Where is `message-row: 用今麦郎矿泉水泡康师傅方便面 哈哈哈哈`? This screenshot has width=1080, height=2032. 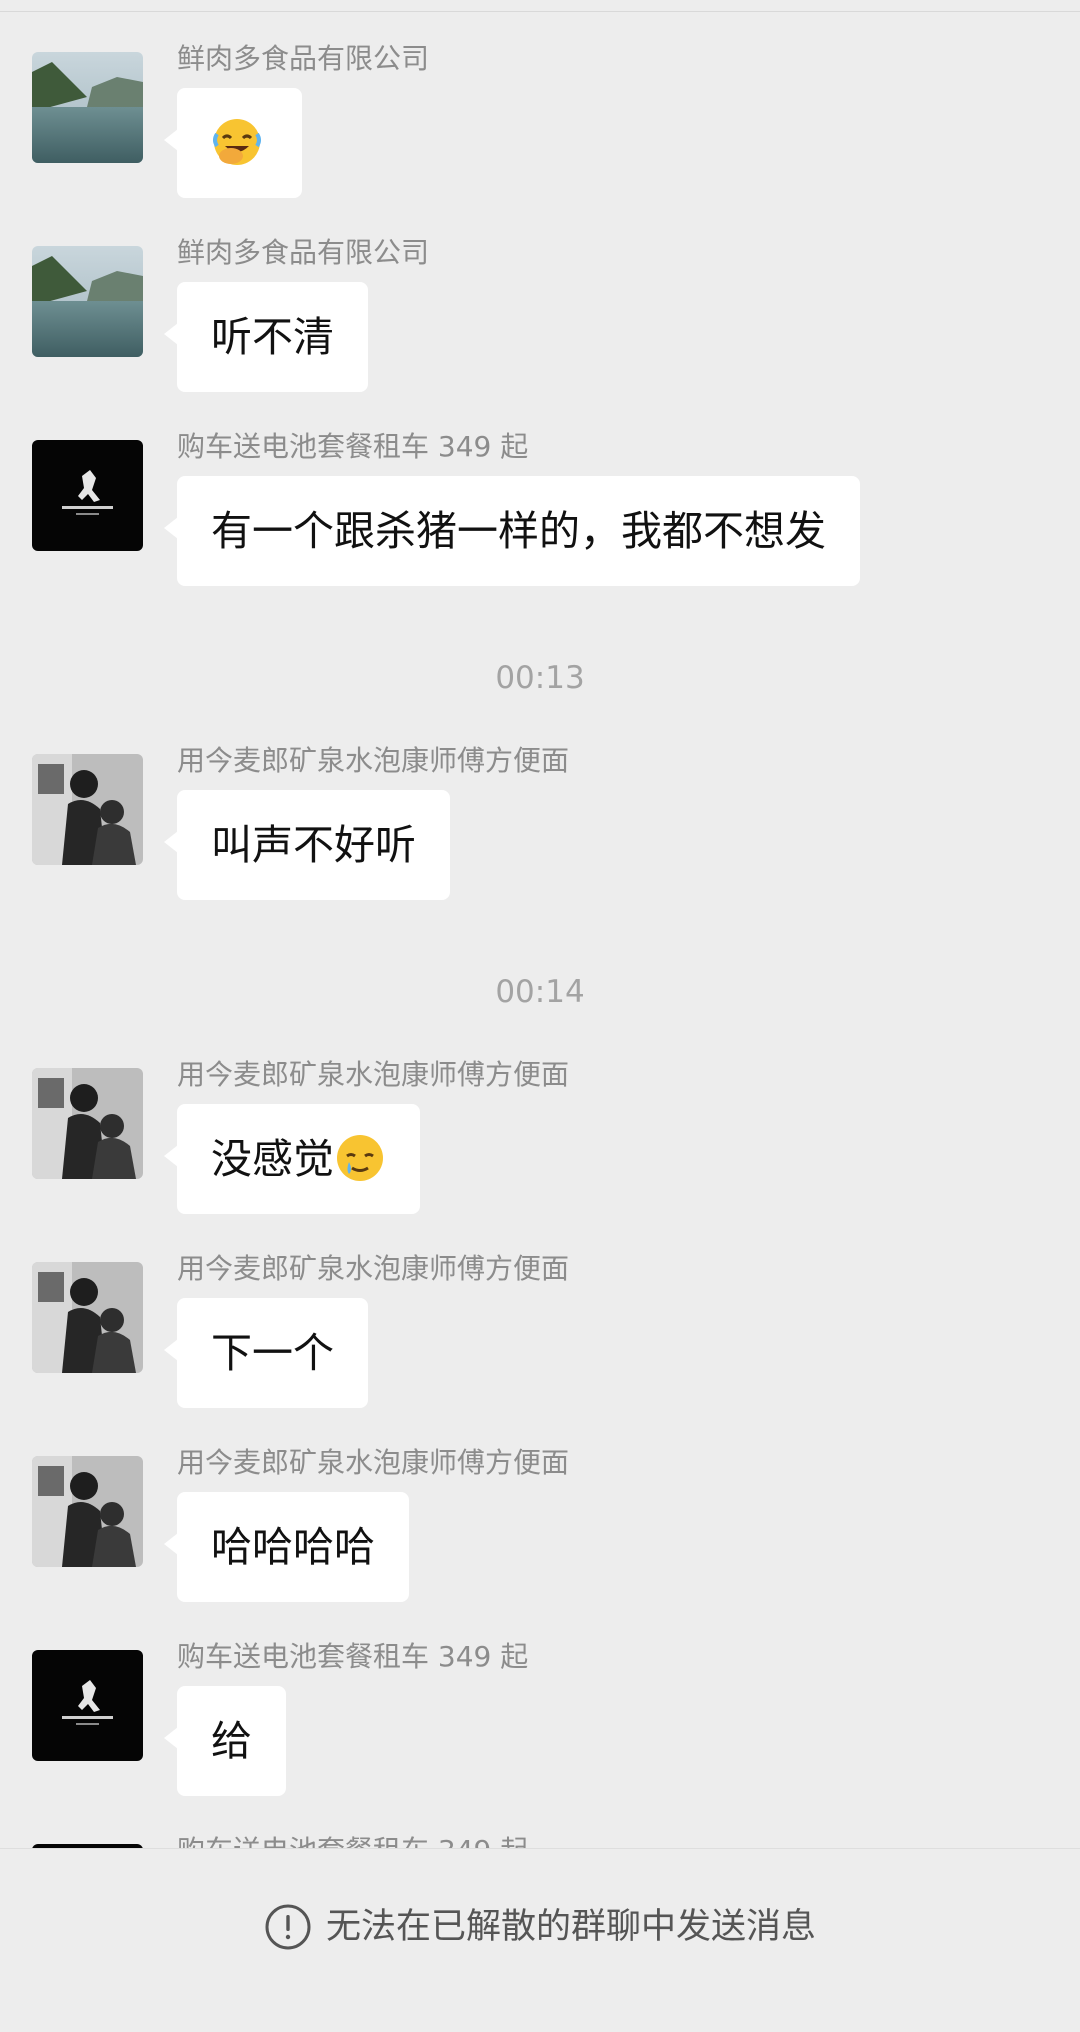
message-row: 用今麦郎矿泉水泡康师傅方便面 哈哈哈哈 is located at coordinates (540, 1511).